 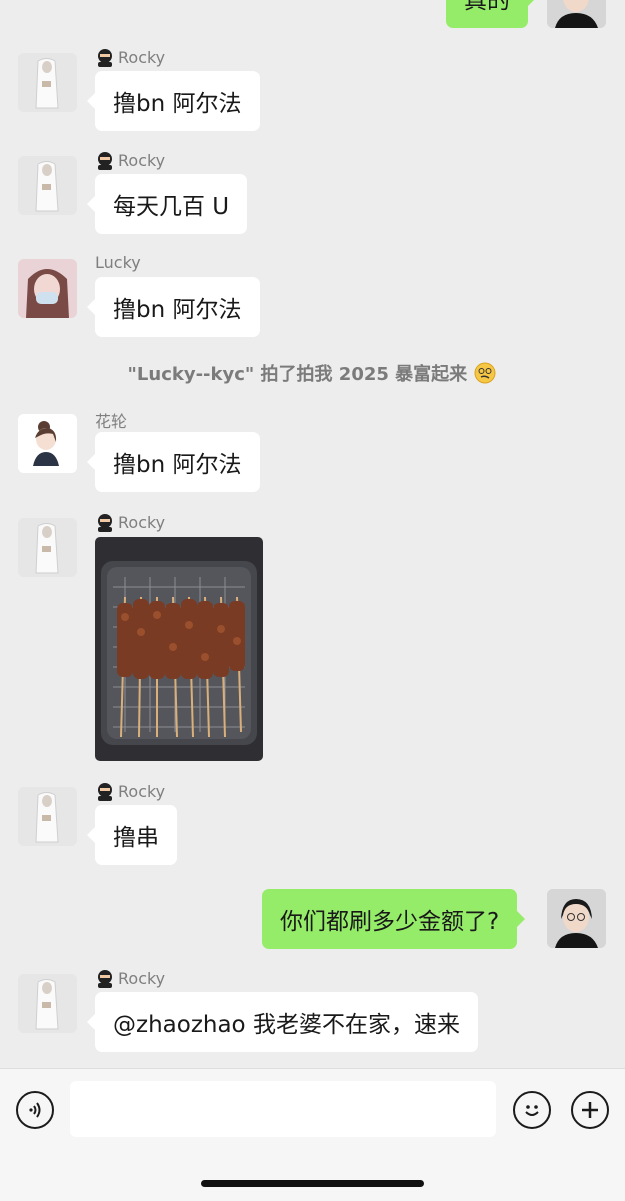 I want to click on system-message: "Lucky--kyc" 拍了拍我 2025 暴富起来, so click(x=312, y=375).